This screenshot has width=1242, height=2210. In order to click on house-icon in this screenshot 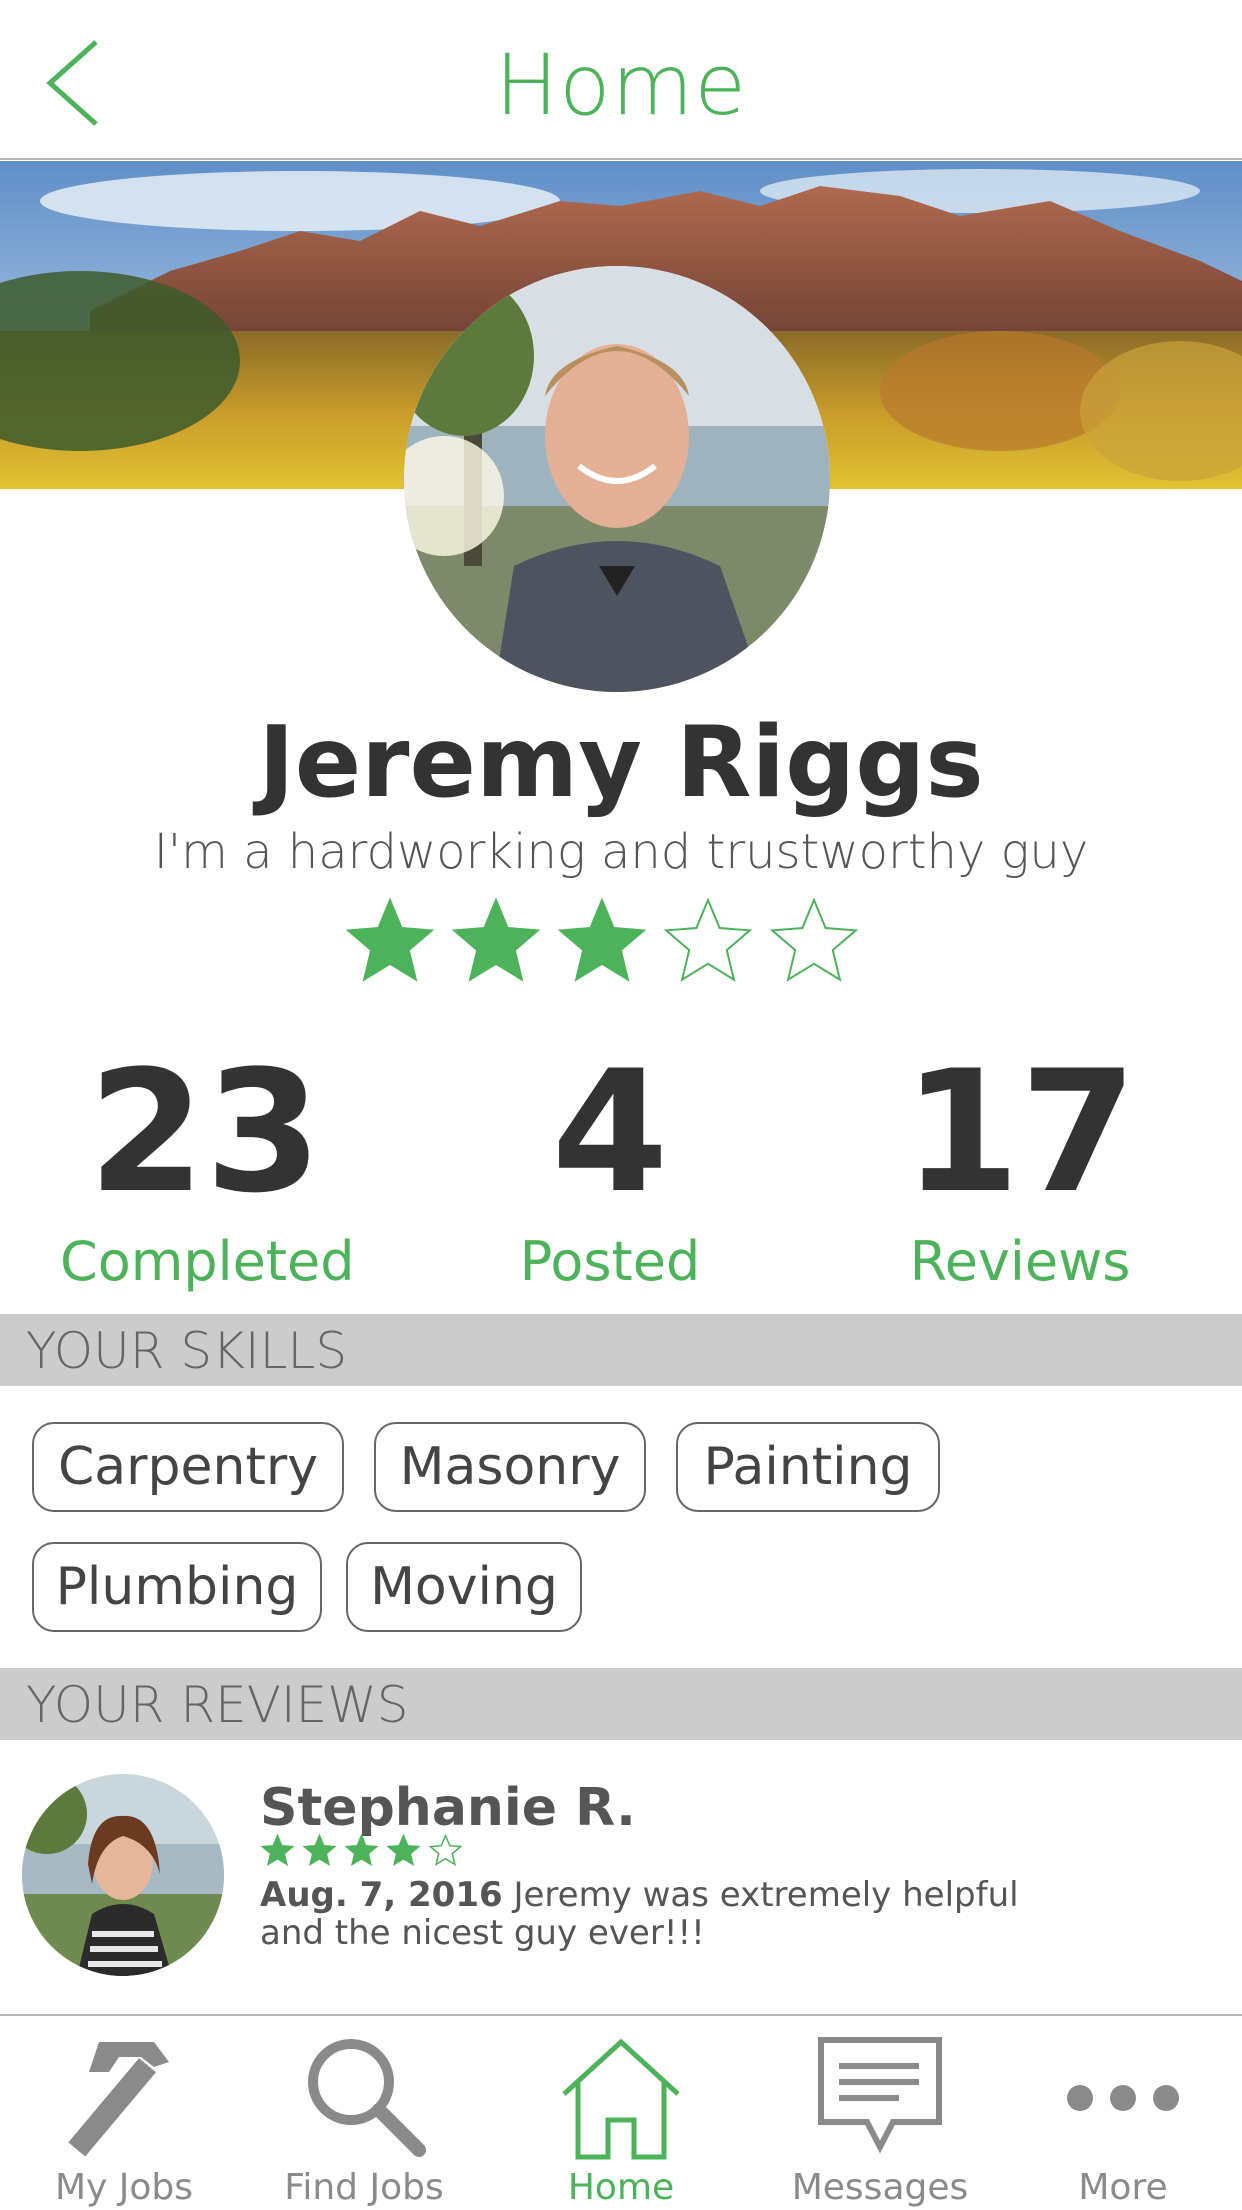, I will do `click(621, 2099)`.